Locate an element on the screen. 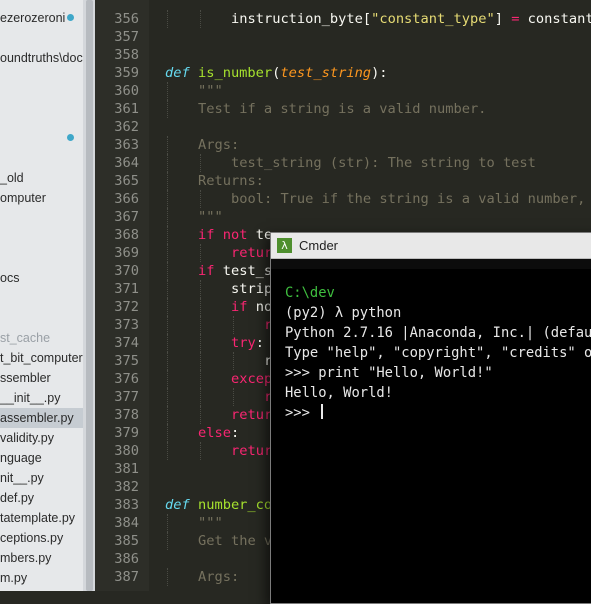 This screenshot has height=604, width=591. file-tree-item: tatemplate.py is located at coordinates (37, 518).